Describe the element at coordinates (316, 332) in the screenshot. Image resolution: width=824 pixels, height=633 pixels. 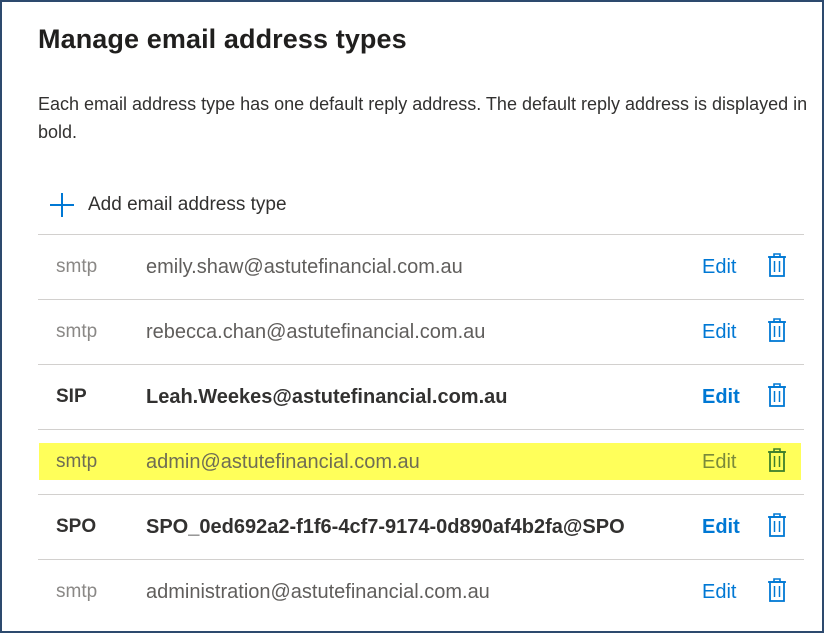
I see `email-address: rebecca.chan@astutefinancial.com.au` at that location.